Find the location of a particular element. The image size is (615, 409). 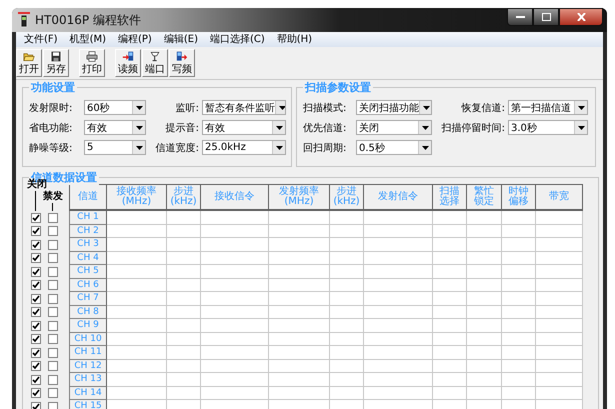

toolbar-button: 另存 is located at coordinates (56, 63).